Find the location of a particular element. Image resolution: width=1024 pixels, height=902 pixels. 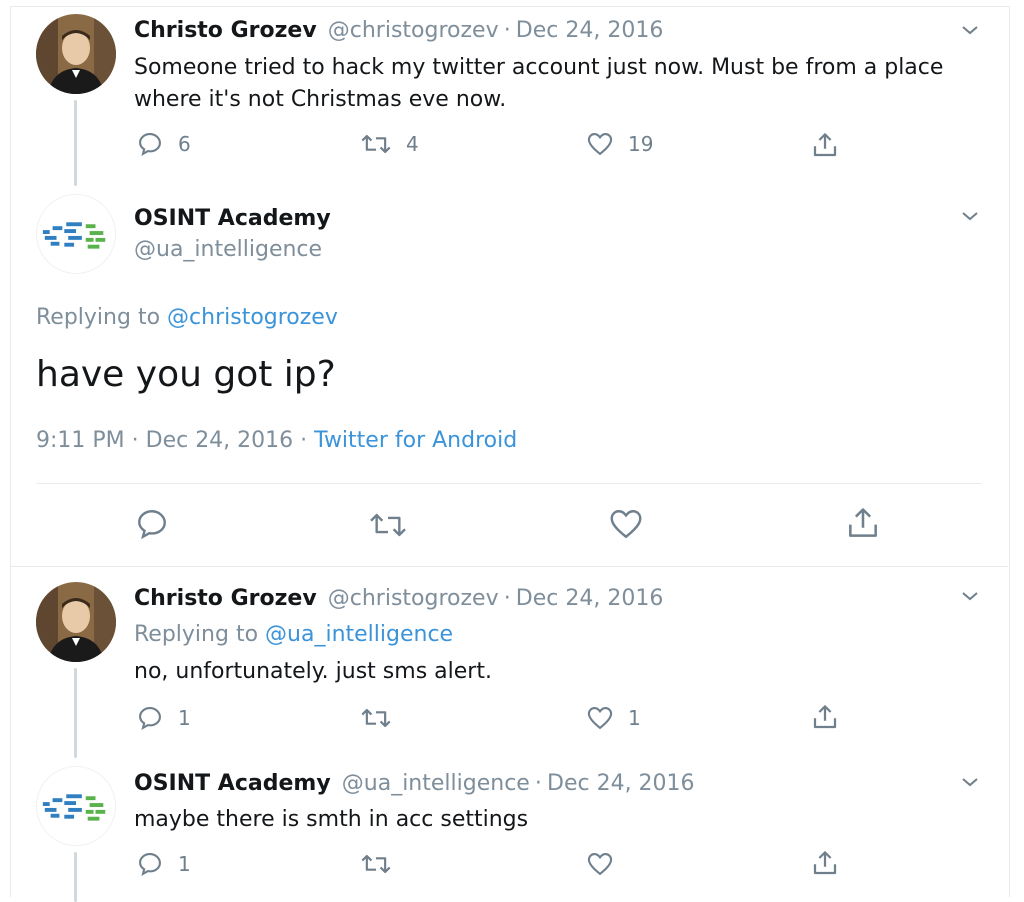

reply-count: 6 is located at coordinates (184, 144).